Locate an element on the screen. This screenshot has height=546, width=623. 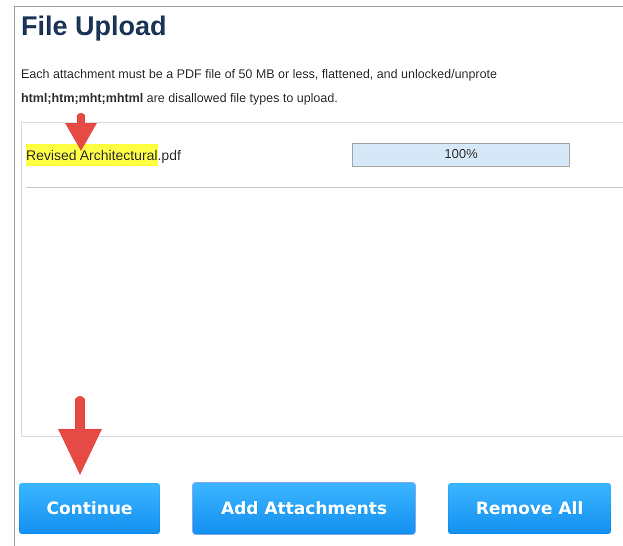
progress-reading: 100% is located at coordinates (461, 154).